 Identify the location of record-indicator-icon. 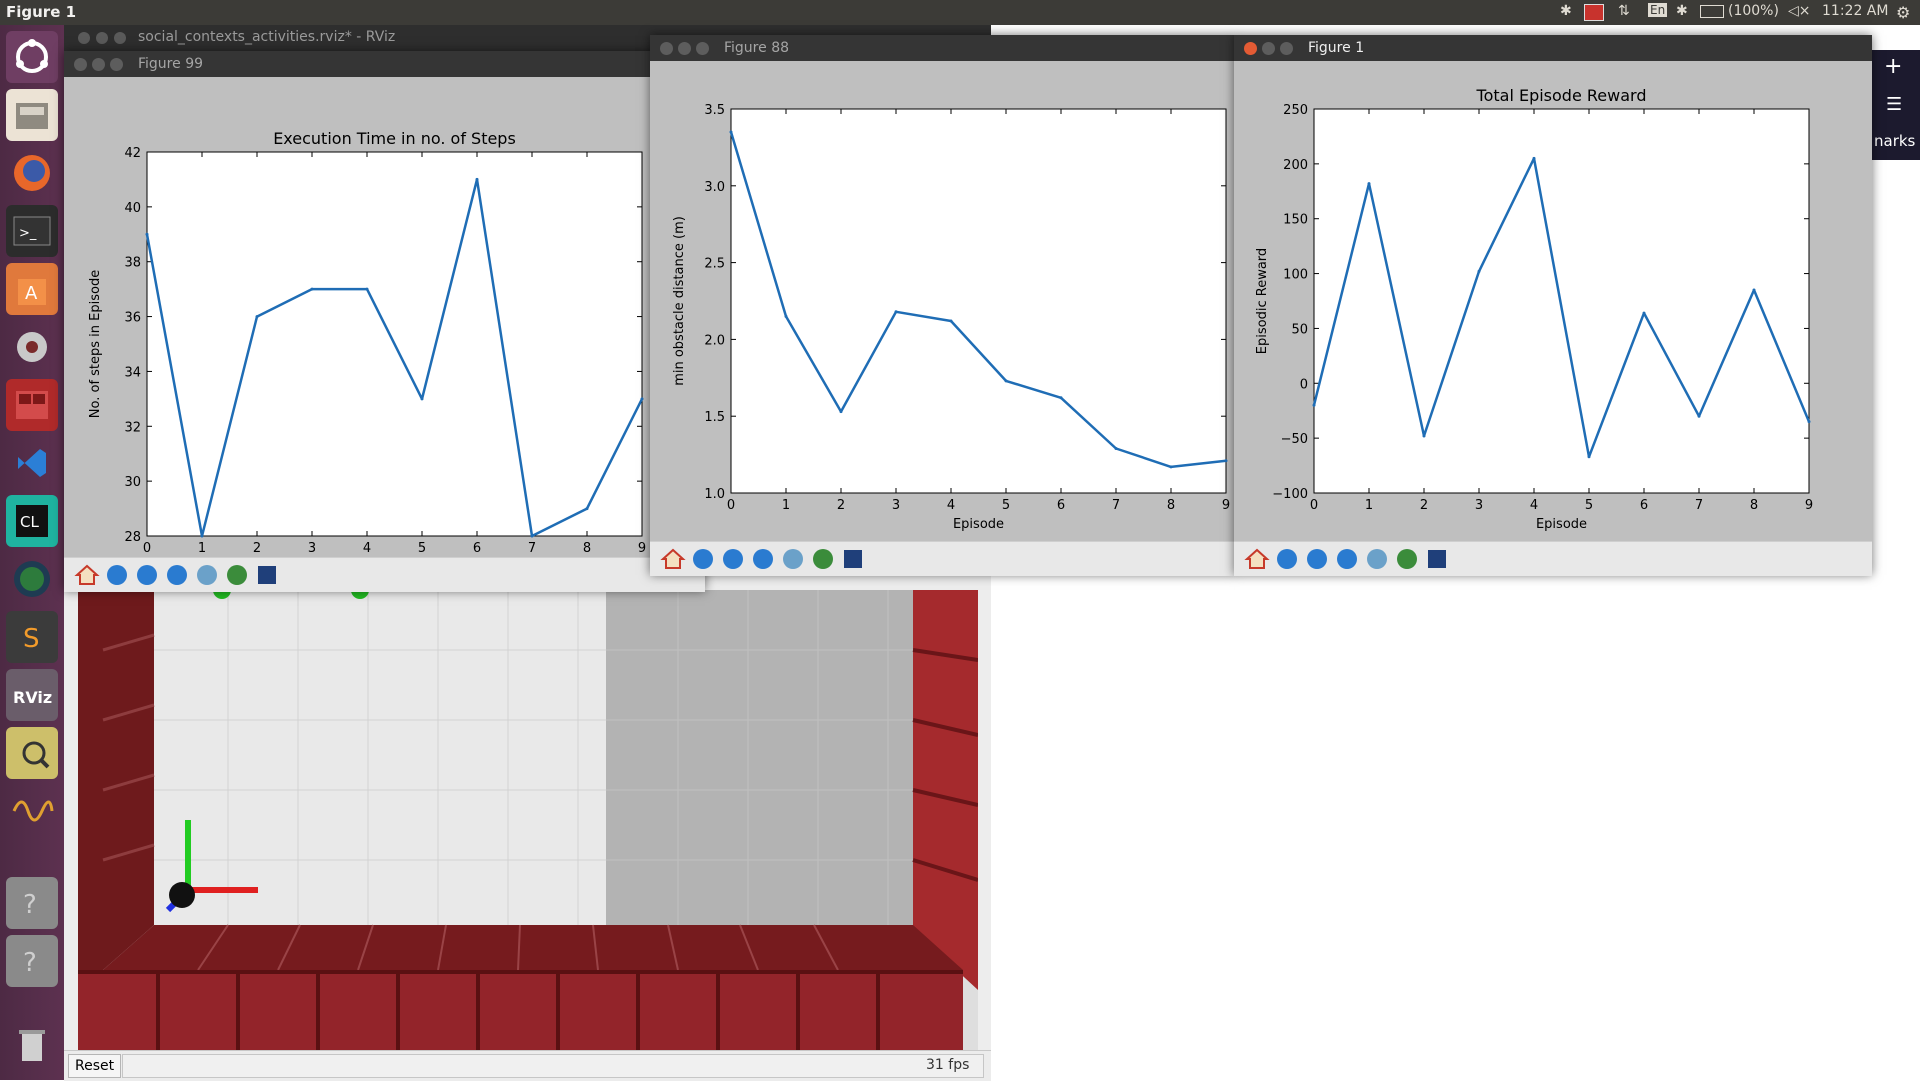
(1594, 12).